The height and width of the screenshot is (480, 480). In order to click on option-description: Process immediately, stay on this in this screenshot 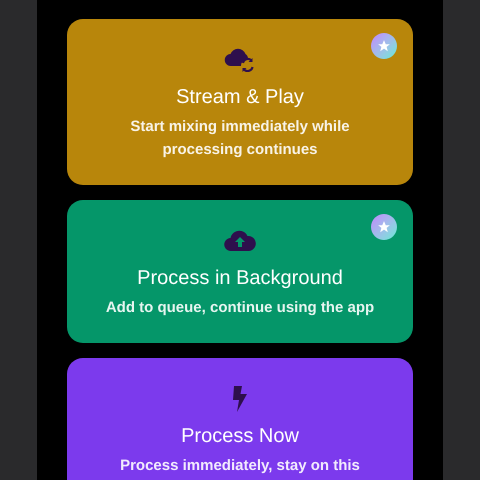, I will do `click(240, 466)`.